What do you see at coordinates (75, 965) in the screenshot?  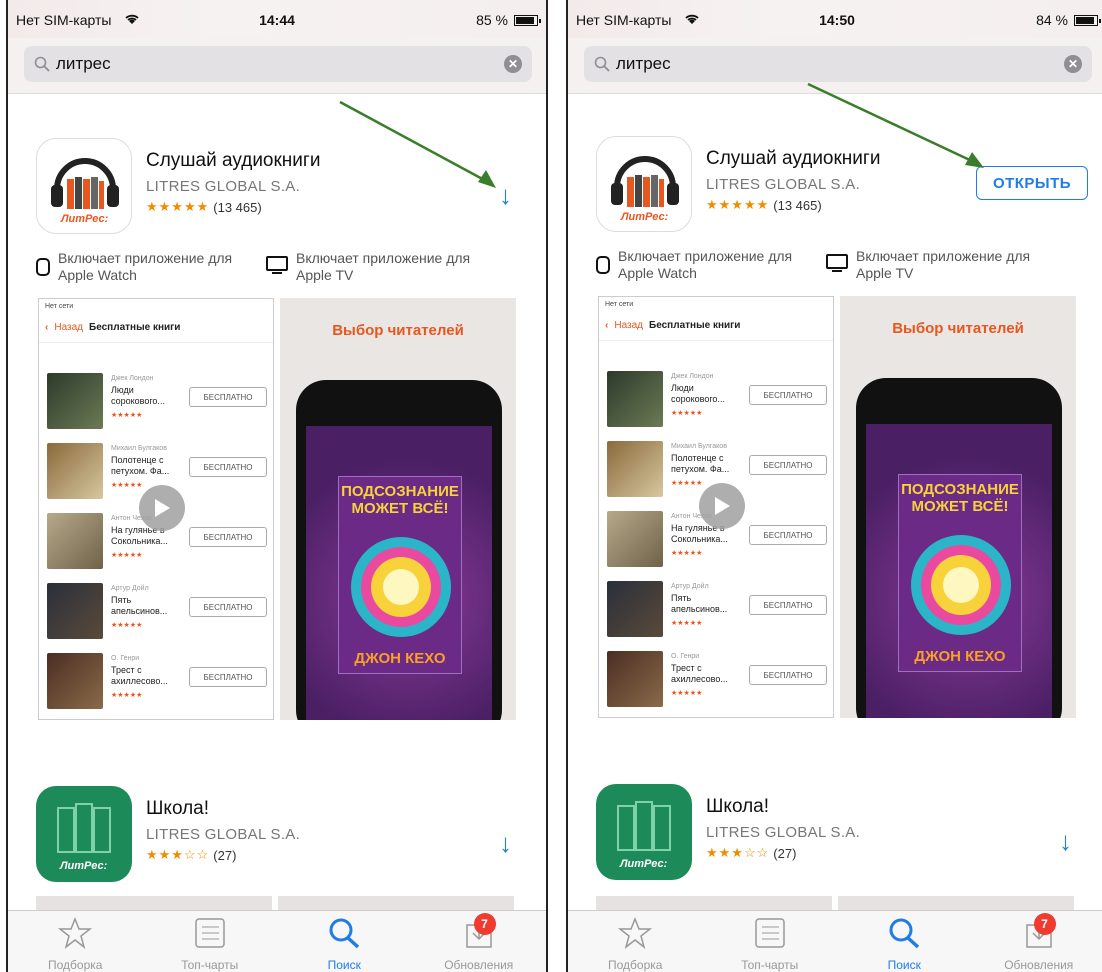 I see `tab-label: Подборка` at bounding box center [75, 965].